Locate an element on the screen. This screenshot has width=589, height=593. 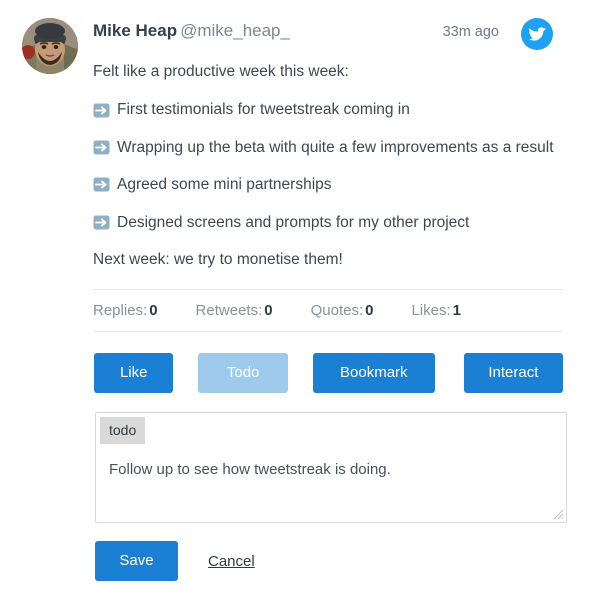
tweet-stats: Replies: 0 Retweets: 0 Quotes: 0 Likes: 1 is located at coordinates (328, 310).